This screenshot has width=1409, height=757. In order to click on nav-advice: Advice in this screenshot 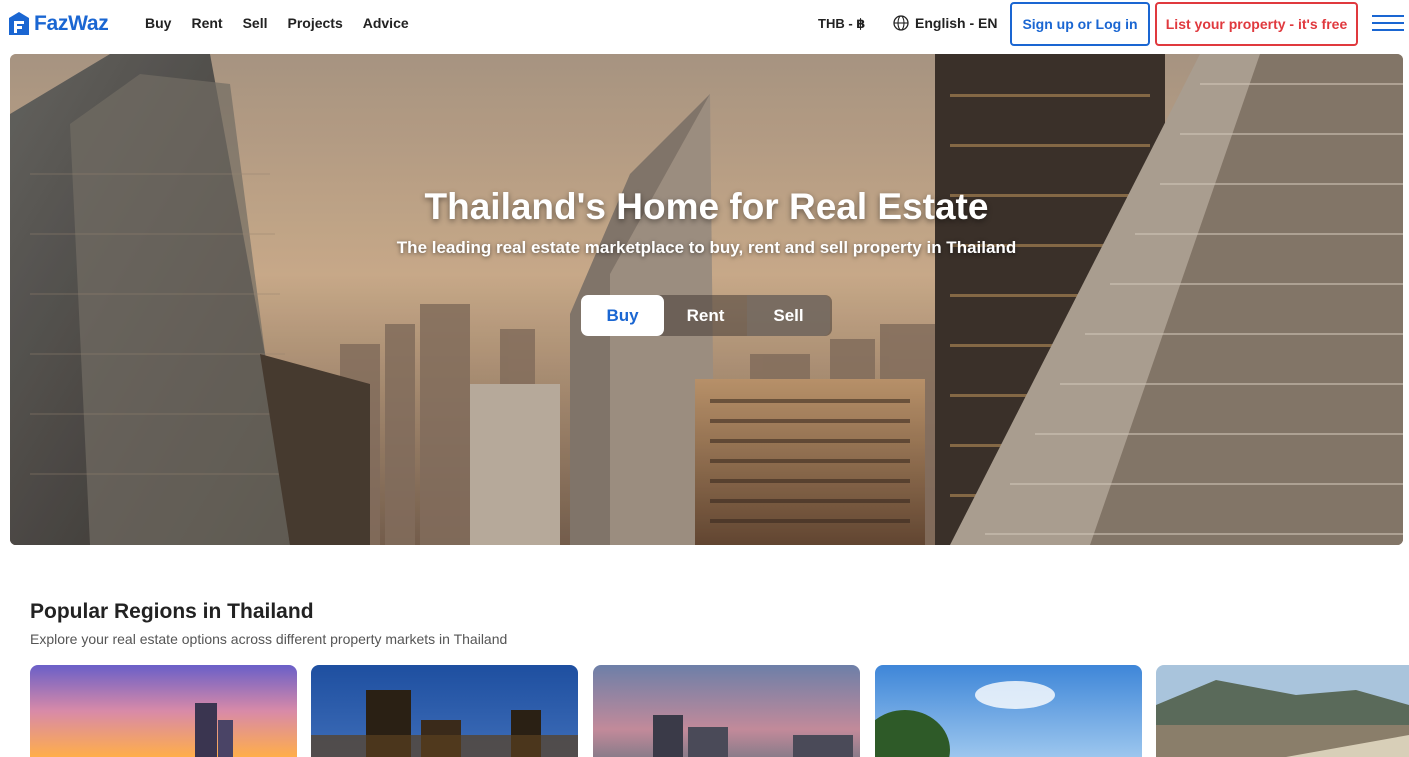, I will do `click(386, 23)`.